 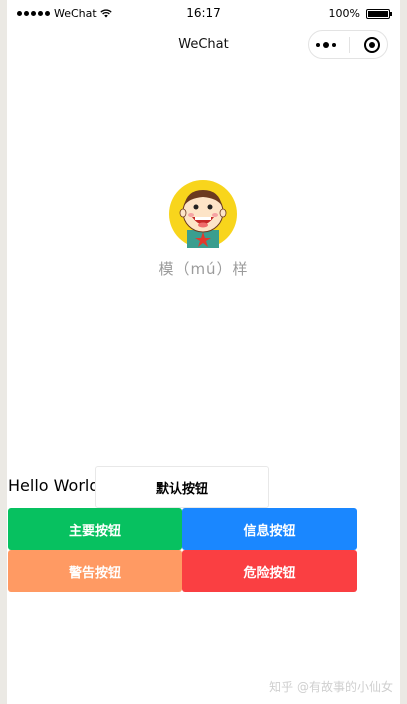 I want to click on battery-icon, so click(x=379, y=13).